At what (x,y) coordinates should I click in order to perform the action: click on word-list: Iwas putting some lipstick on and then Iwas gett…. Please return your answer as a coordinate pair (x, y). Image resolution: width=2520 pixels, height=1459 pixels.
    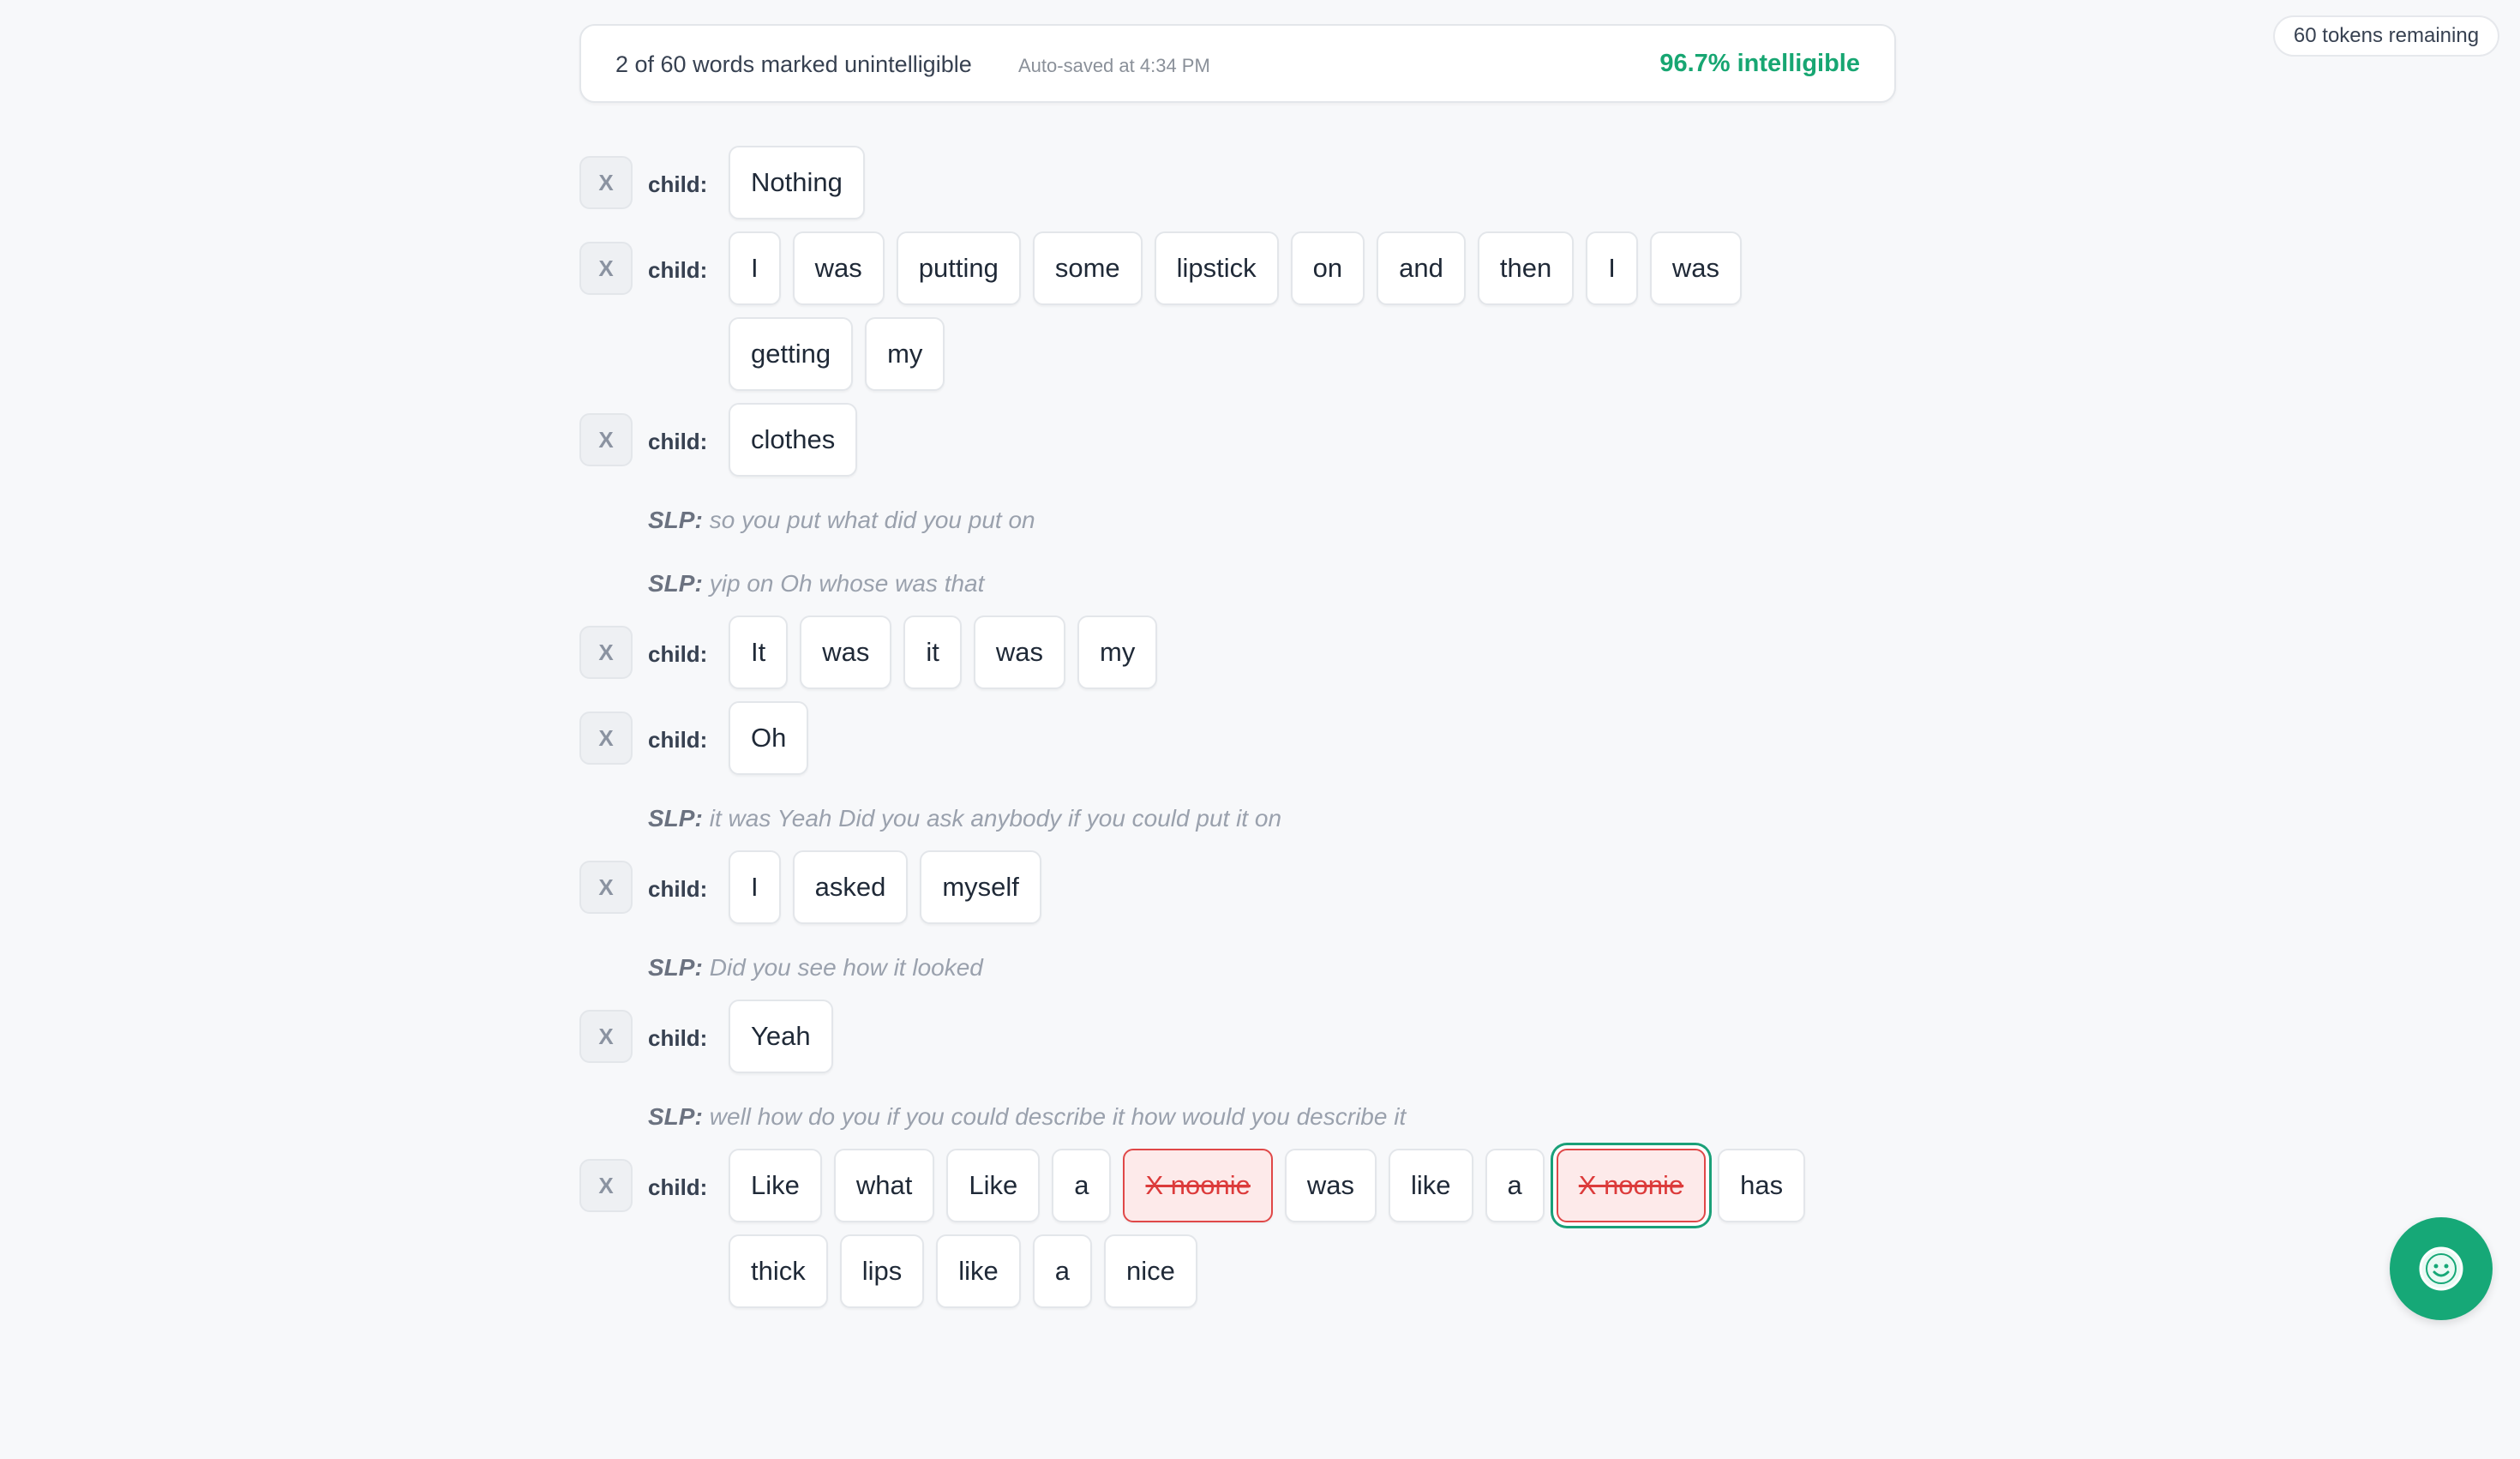
    Looking at the image, I should click on (1294, 317).